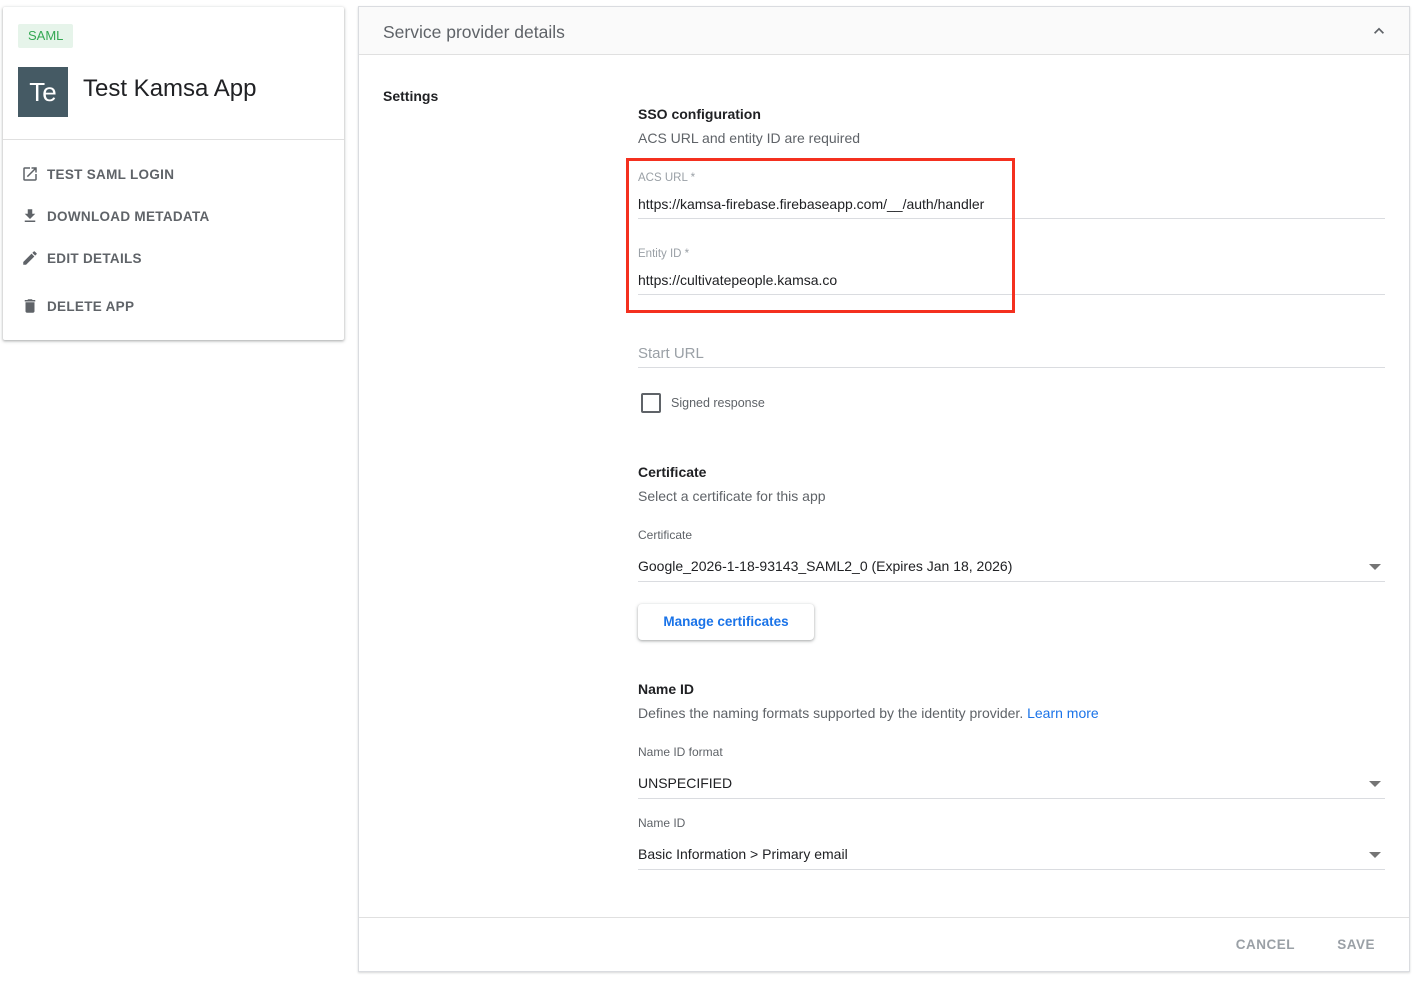 This screenshot has width=1419, height=981. Describe the element at coordinates (1011, 218) in the screenshot. I see `acs-url-underline` at that location.